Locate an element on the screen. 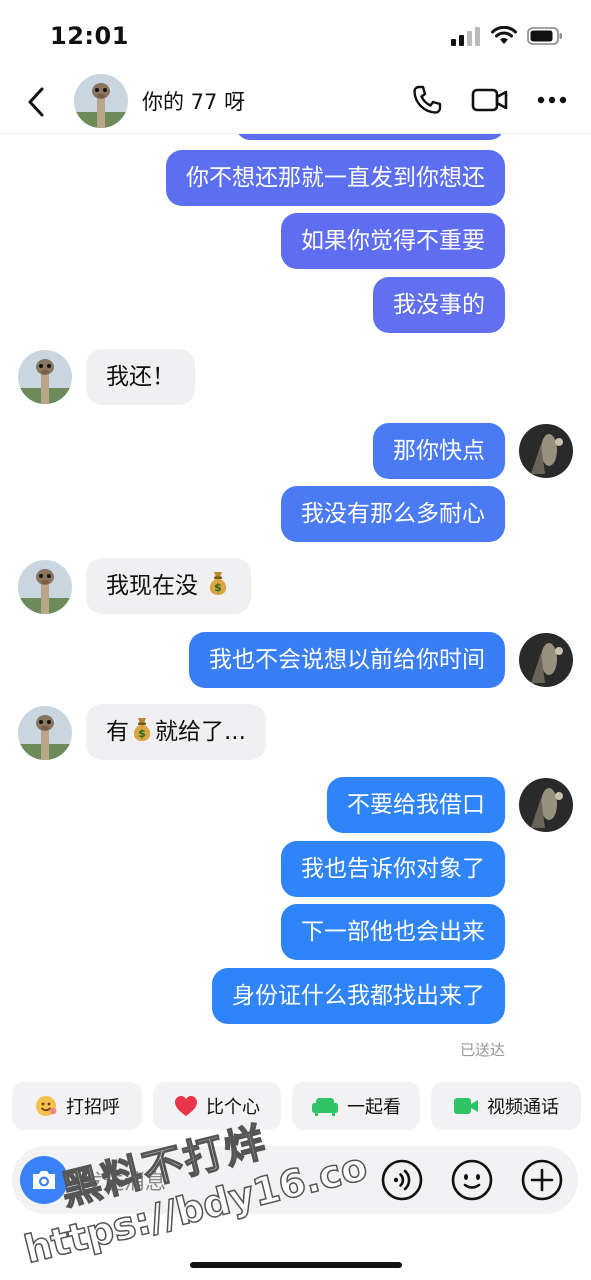 The image size is (591, 1280). message-text: 你不想还那就一直发到你想还 is located at coordinates (335, 178).